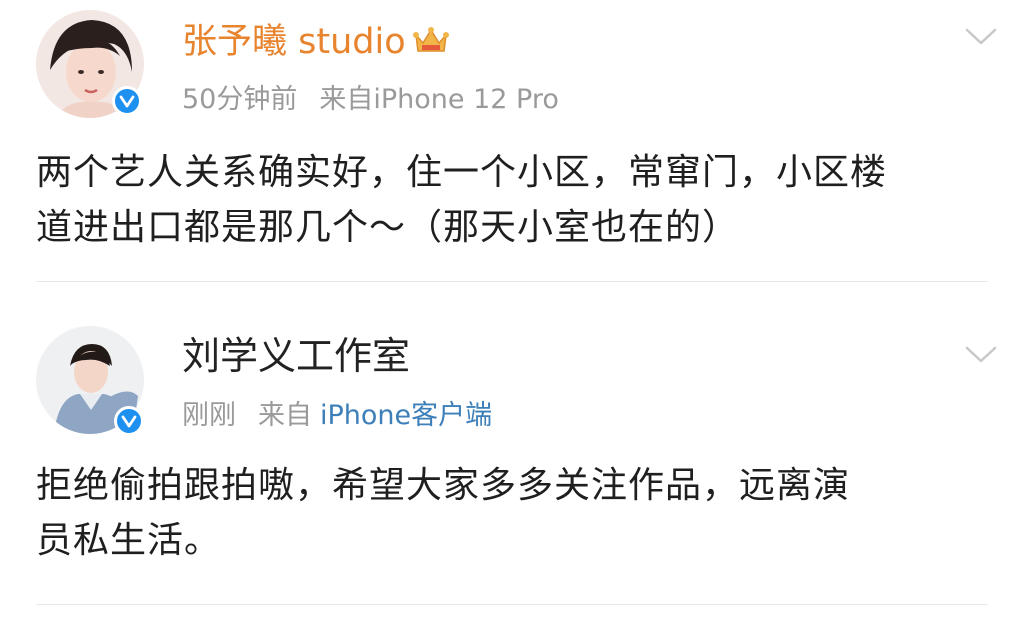 This screenshot has height=629, width=1024. I want to click on post-content-line: 拒绝偷拍跟拍嗷，希望大家多多关注作品，远离演, so click(443, 485).